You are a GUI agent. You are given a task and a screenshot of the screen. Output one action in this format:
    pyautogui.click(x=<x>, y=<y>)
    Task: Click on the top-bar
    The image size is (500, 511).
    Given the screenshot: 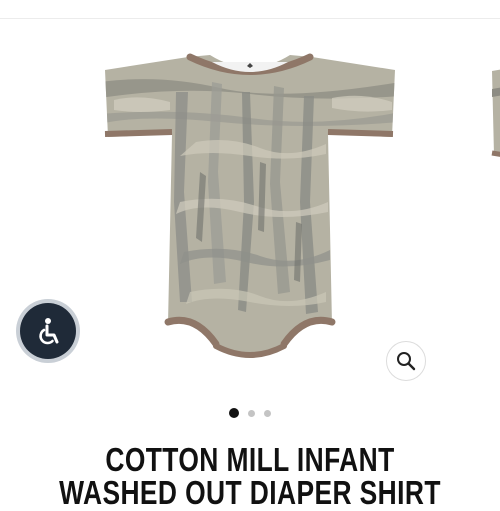 What is the action you would take?
    pyautogui.click(x=250, y=9)
    